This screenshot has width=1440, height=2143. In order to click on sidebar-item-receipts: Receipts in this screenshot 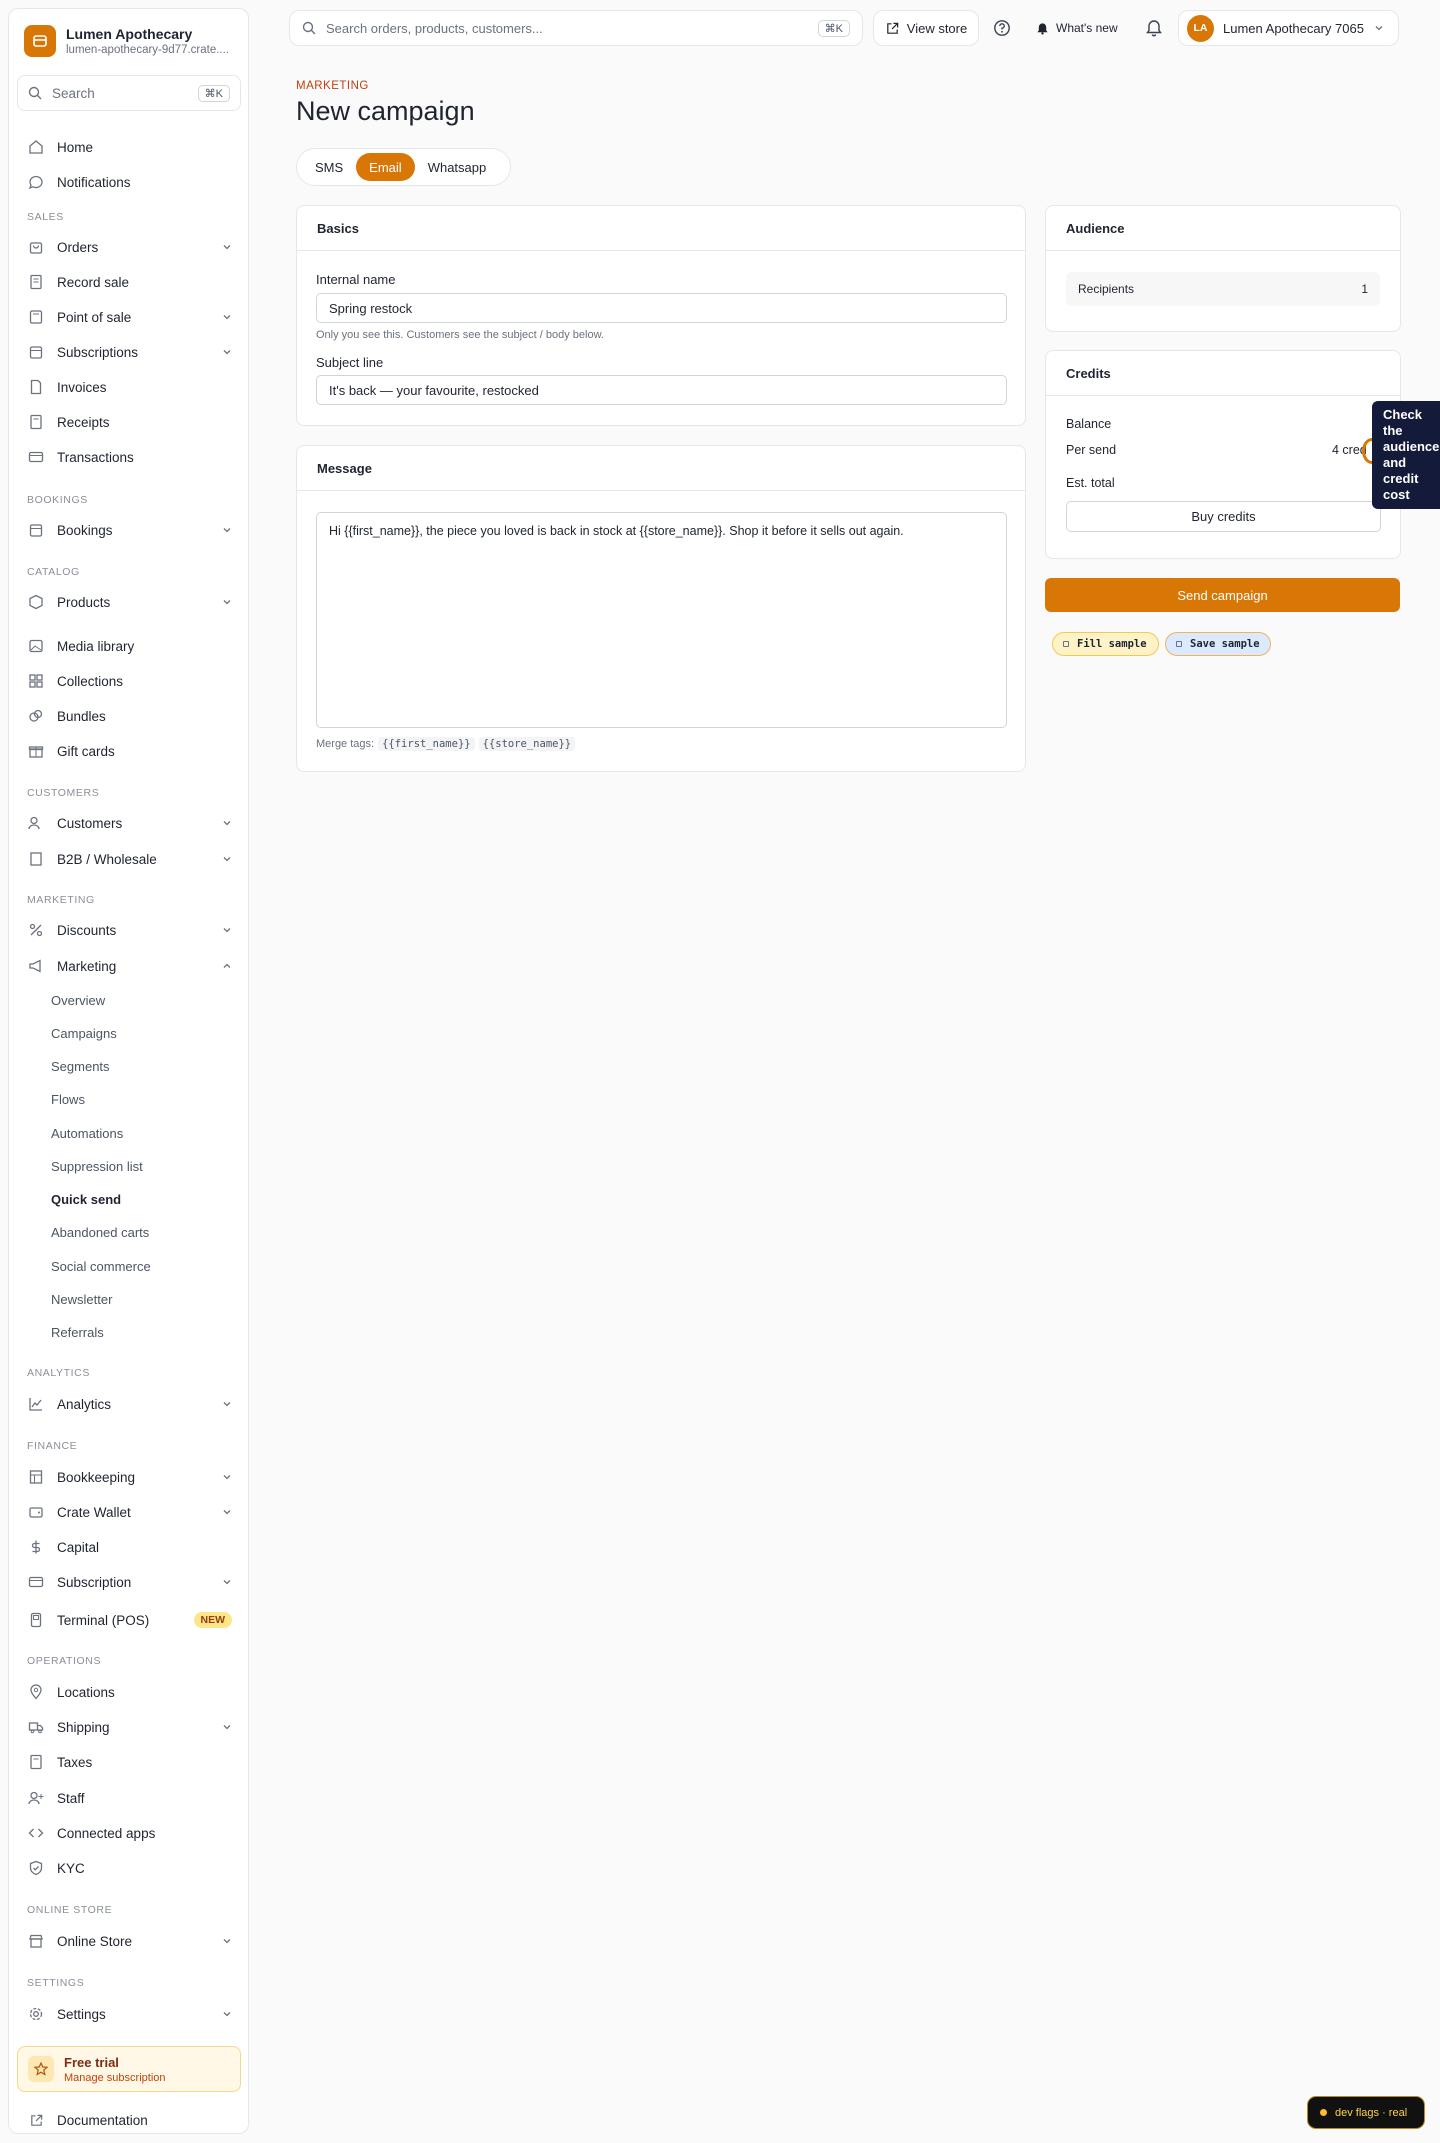, I will do `click(129, 422)`.